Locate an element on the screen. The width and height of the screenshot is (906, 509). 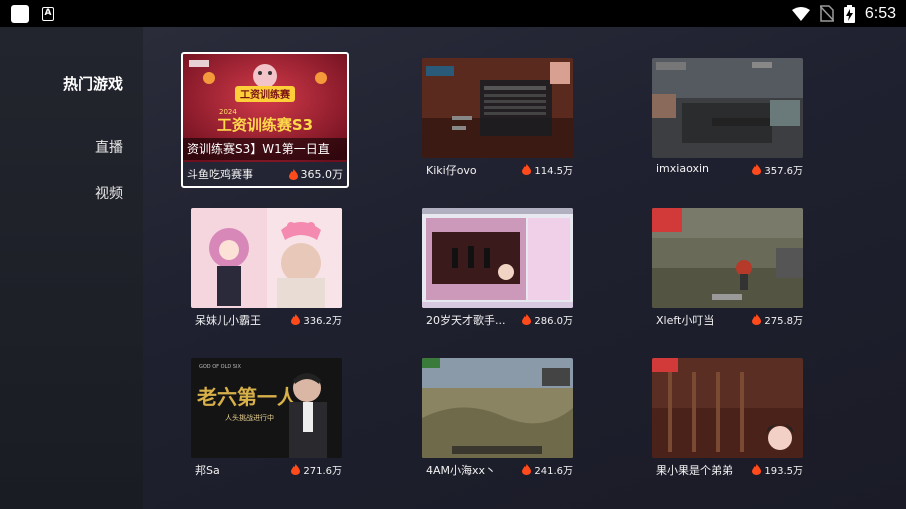
status-bar: A 6:53 is located at coordinates (453, 13).